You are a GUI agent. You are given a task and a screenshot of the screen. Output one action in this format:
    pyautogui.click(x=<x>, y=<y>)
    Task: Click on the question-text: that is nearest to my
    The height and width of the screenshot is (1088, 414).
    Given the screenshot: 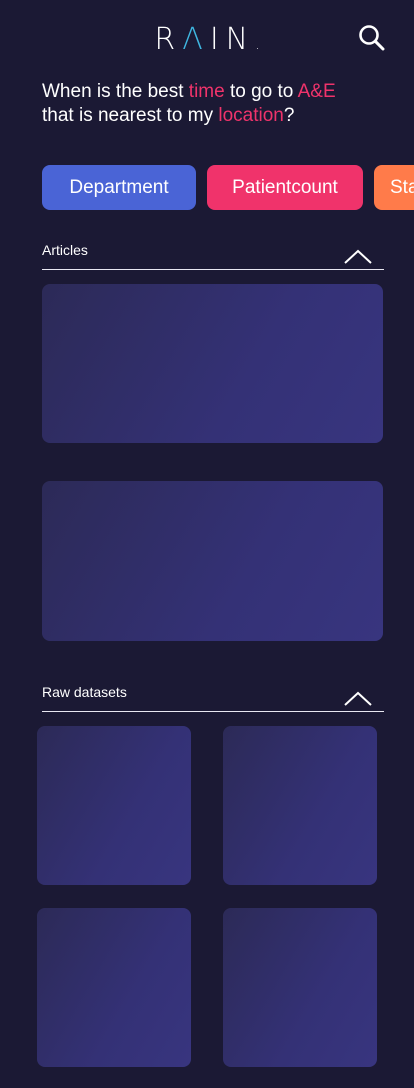 What is the action you would take?
    pyautogui.click(x=130, y=115)
    